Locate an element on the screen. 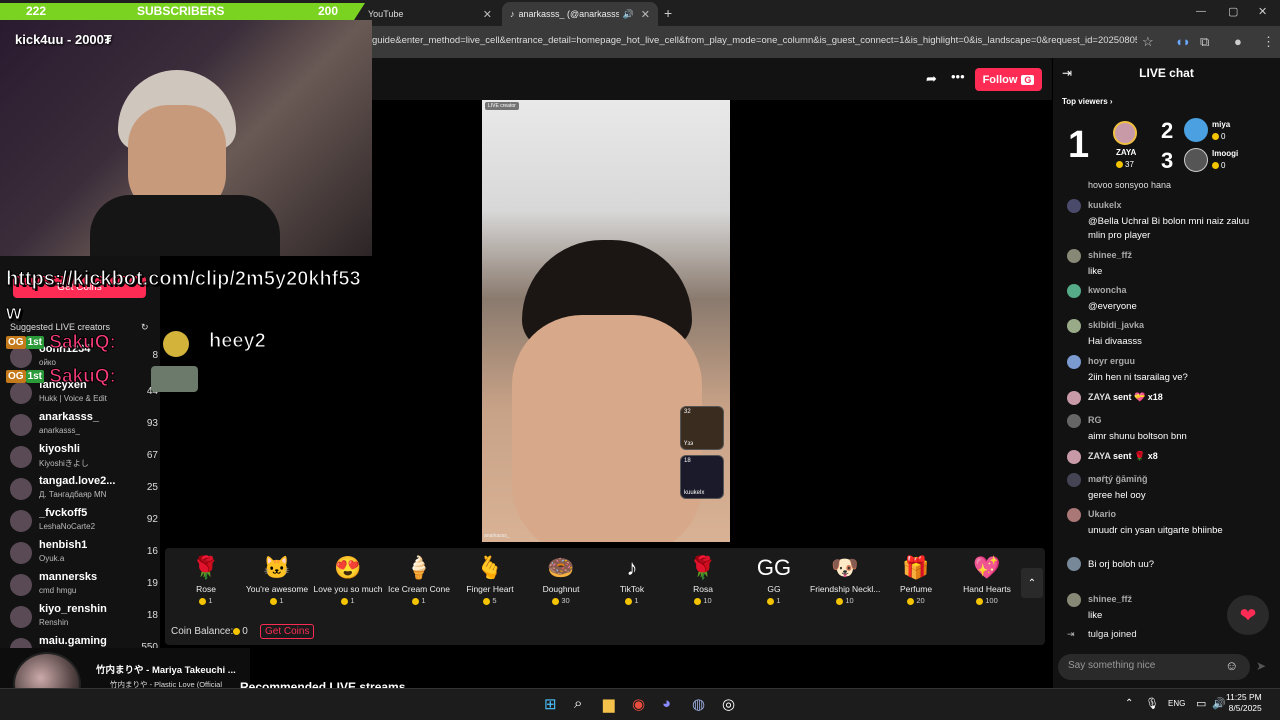 Image resolution: width=1280 pixels, height=720 pixels. share-icon: ➦ is located at coordinates (931, 79).